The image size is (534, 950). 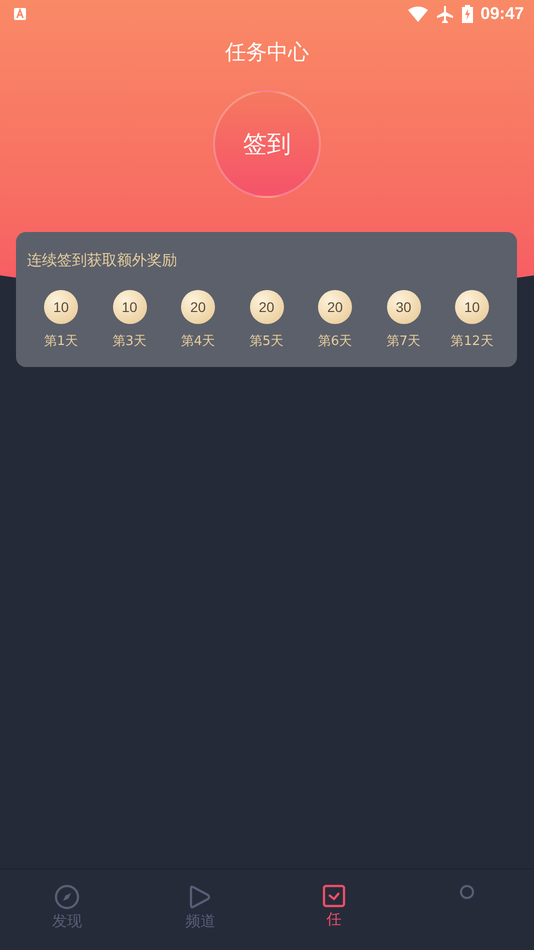 What do you see at coordinates (335, 341) in the screenshot?
I see `day-label: 第6天` at bounding box center [335, 341].